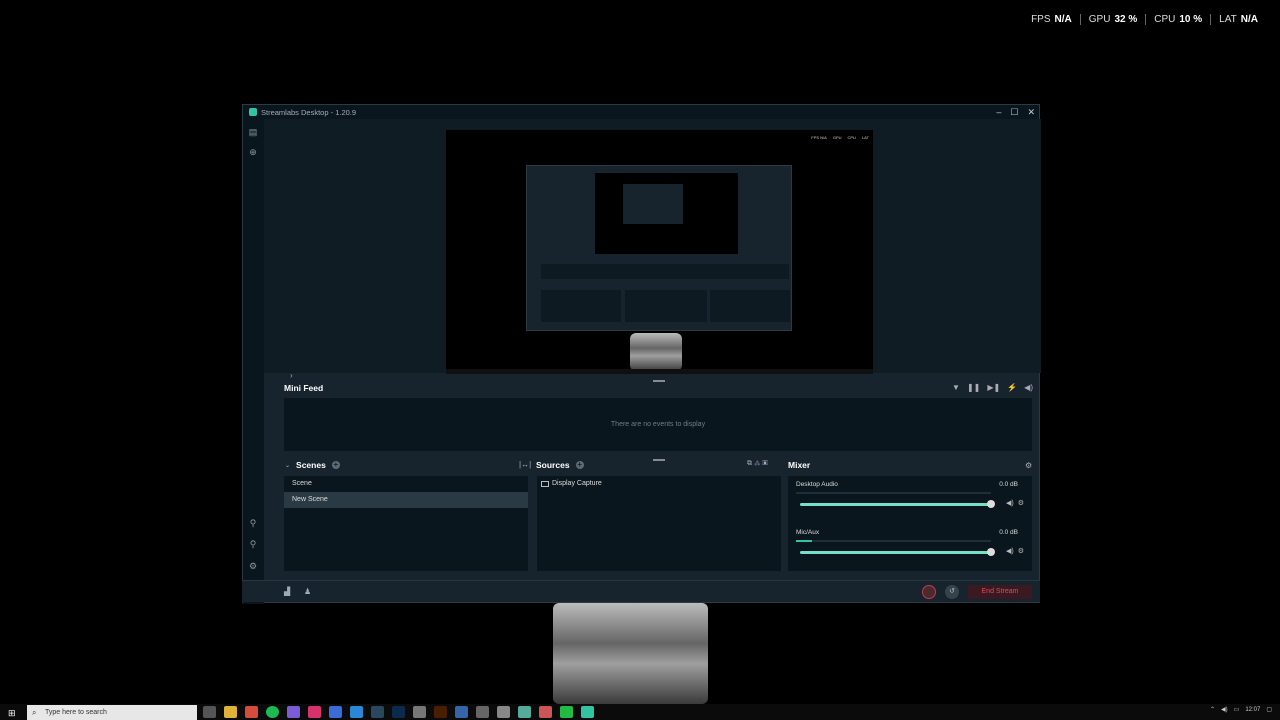  What do you see at coordinates (666, 213) in the screenshot?
I see `nested-preview` at bounding box center [666, 213].